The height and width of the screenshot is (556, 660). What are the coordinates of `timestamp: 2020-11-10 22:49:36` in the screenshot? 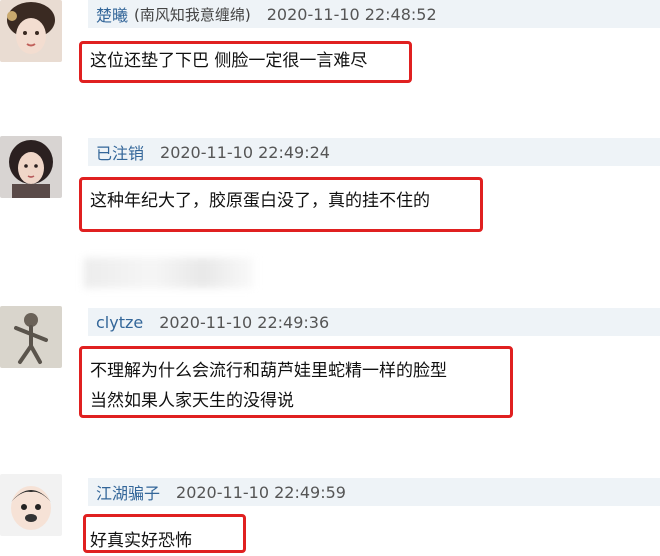 It's located at (244, 322).